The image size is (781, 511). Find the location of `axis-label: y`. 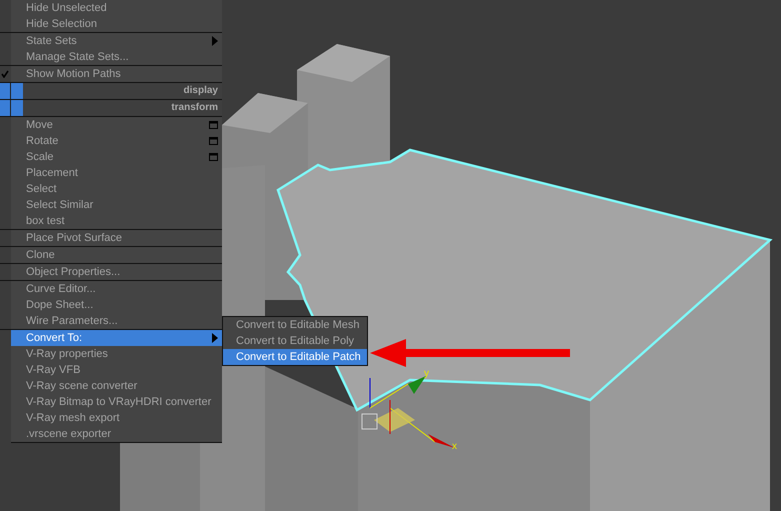

axis-label: y is located at coordinates (426, 374).